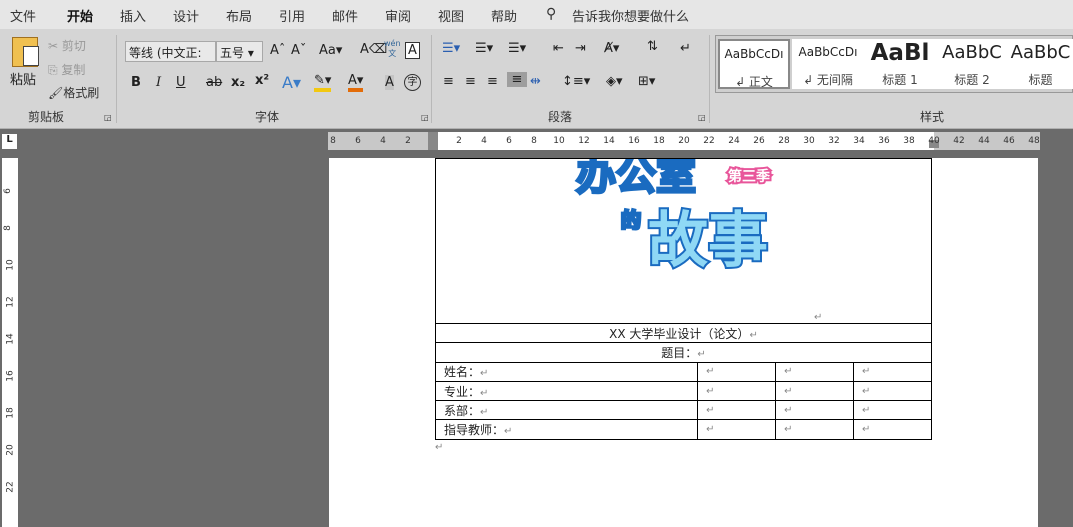 Image resolution: width=1073 pixels, height=527 pixels. Describe the element at coordinates (170, 51) in the screenshot. I see `font-name-combo: 等线 (中文正:` at that location.